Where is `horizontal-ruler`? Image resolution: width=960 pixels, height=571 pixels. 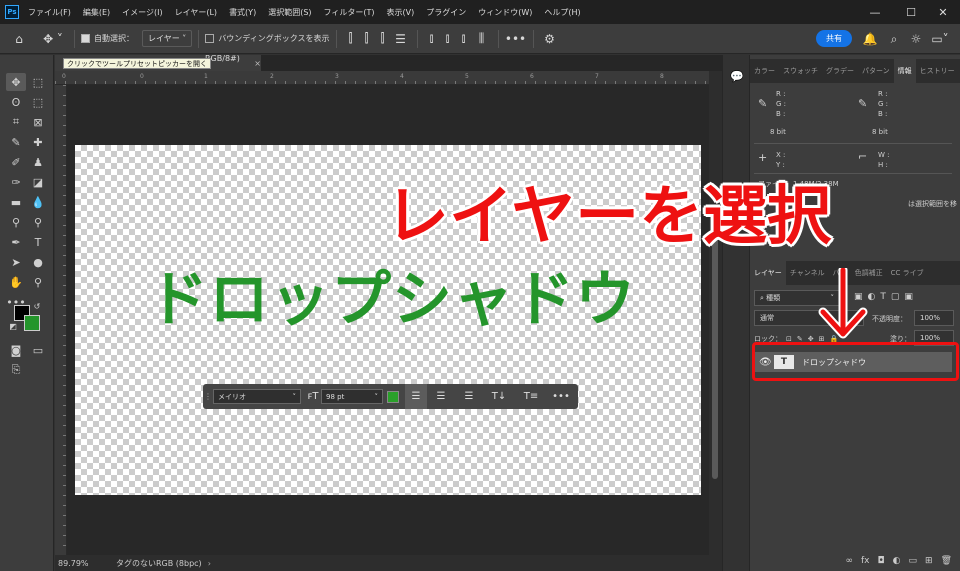 horizontal-ruler is located at coordinates (382, 78).